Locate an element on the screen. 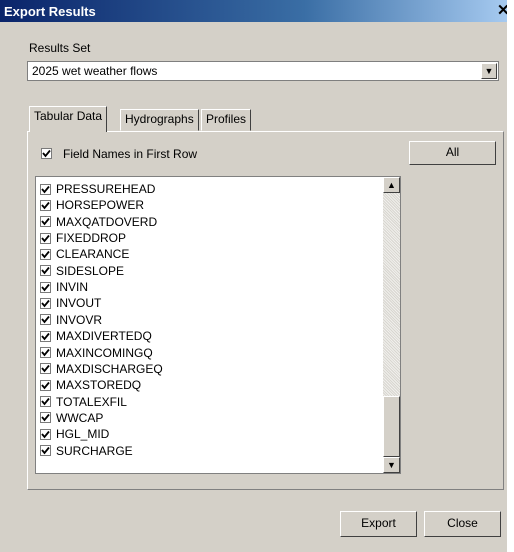 The height and width of the screenshot is (552, 514). all-button: All is located at coordinates (452, 153).